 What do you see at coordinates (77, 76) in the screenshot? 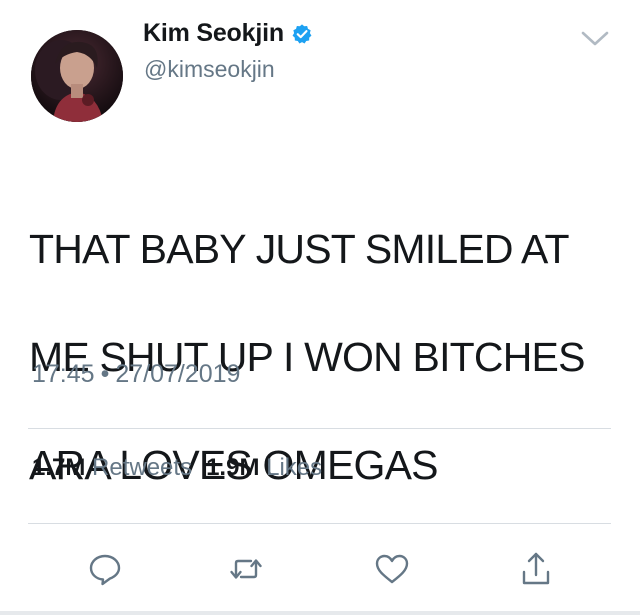
I see `avatar` at bounding box center [77, 76].